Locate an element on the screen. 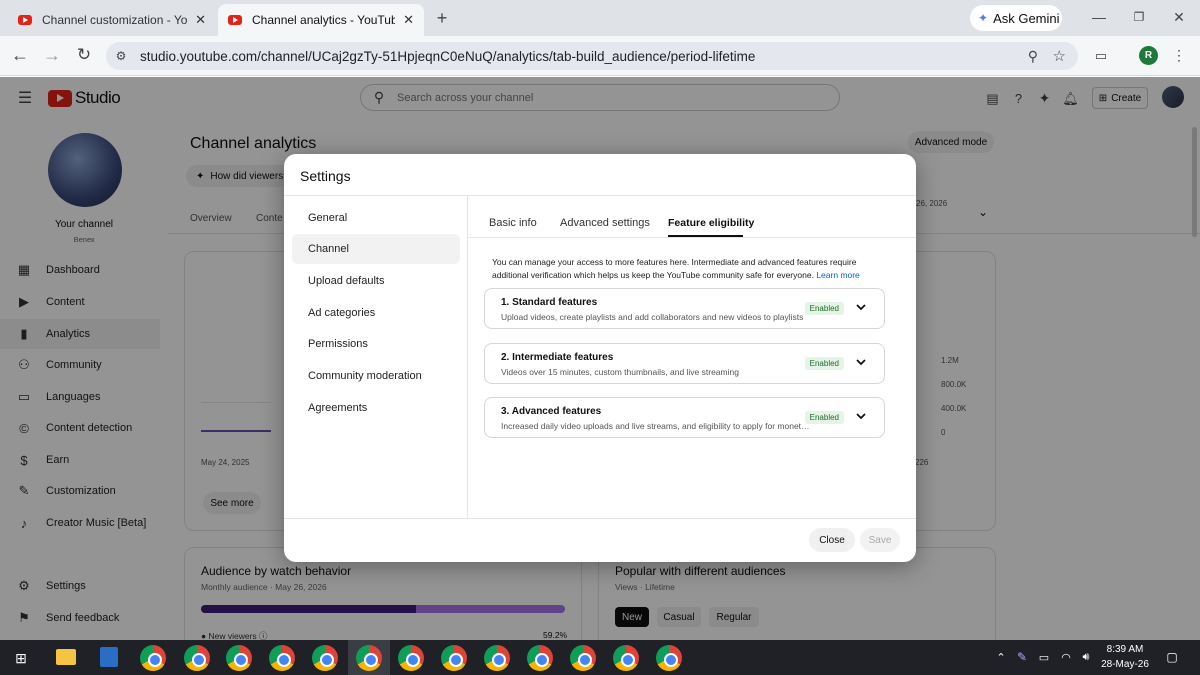 This screenshot has width=1200, height=675. learn-more-link: Learn more is located at coordinates (837, 275).